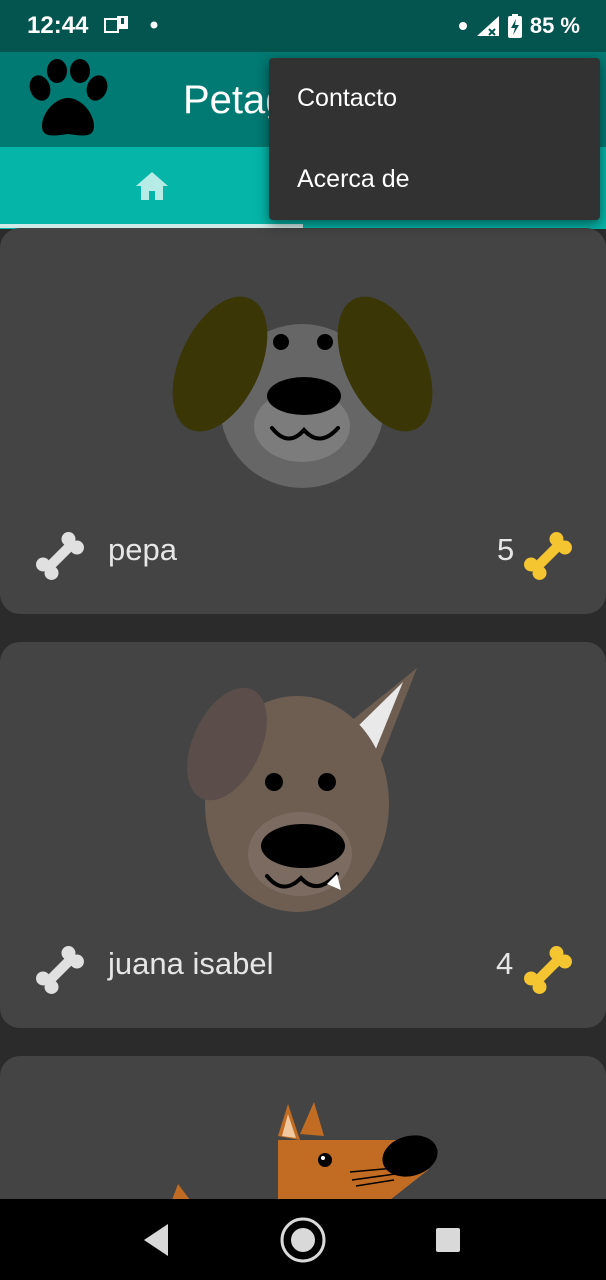 This screenshot has height=1280, width=606. I want to click on pet-name: pepa, so click(142, 549).